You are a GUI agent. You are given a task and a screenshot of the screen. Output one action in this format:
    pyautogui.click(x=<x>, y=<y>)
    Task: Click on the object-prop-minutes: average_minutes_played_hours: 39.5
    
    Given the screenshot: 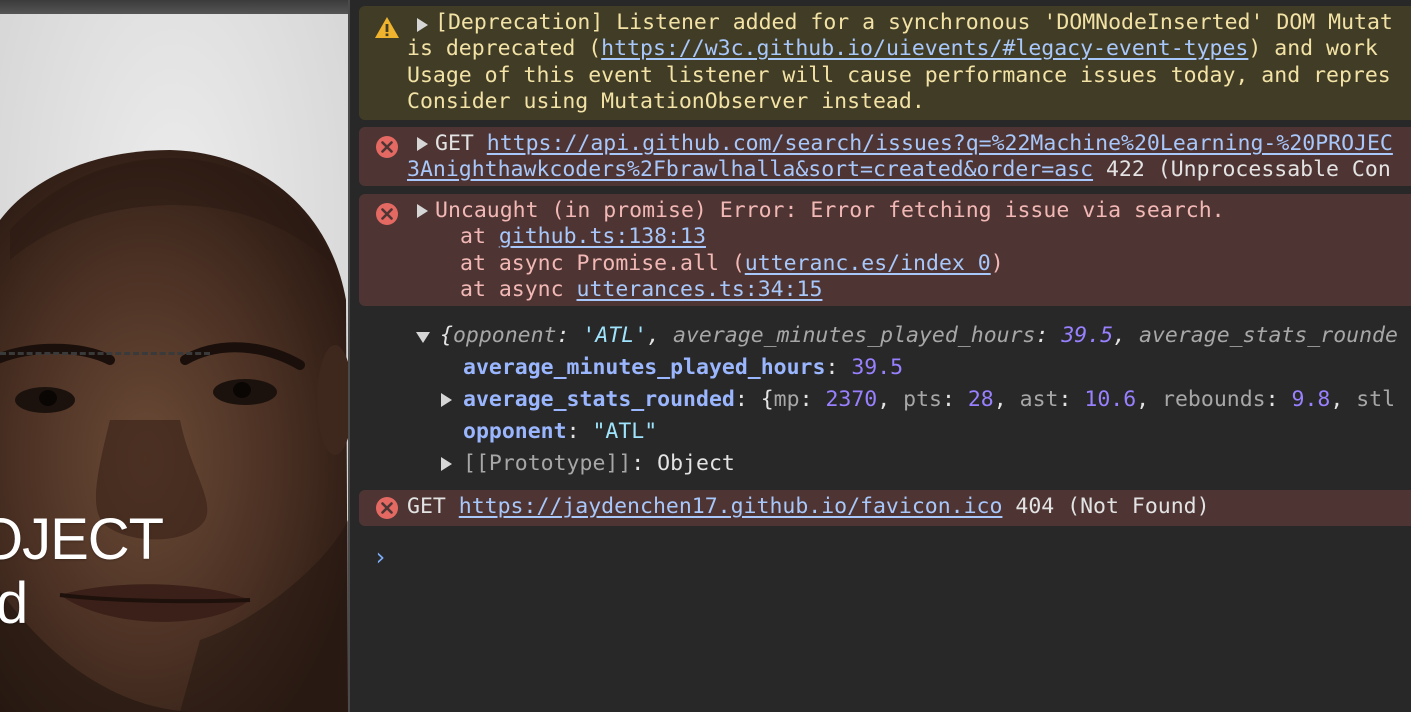 What is the action you would take?
    pyautogui.click(x=683, y=367)
    